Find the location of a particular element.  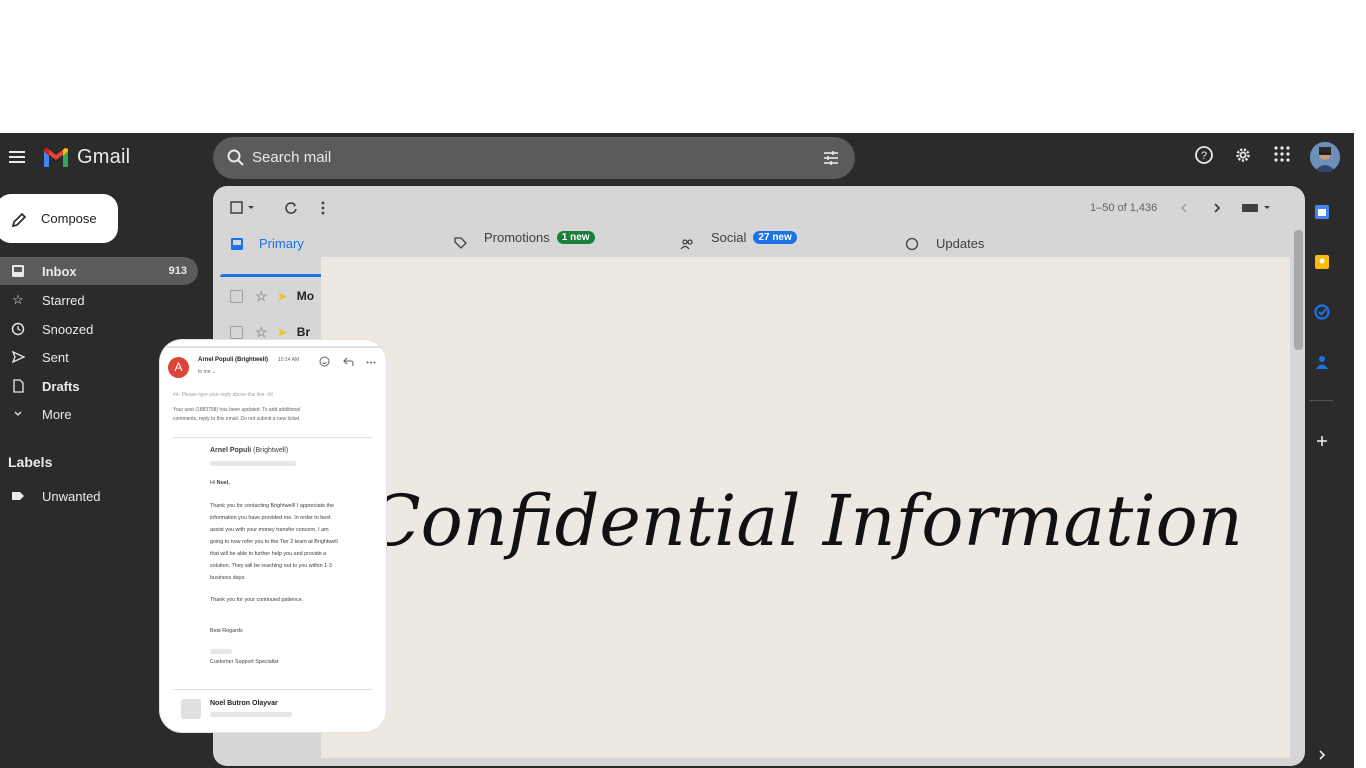

table-row: ☆ ➤ Br is located at coordinates (270, 332).